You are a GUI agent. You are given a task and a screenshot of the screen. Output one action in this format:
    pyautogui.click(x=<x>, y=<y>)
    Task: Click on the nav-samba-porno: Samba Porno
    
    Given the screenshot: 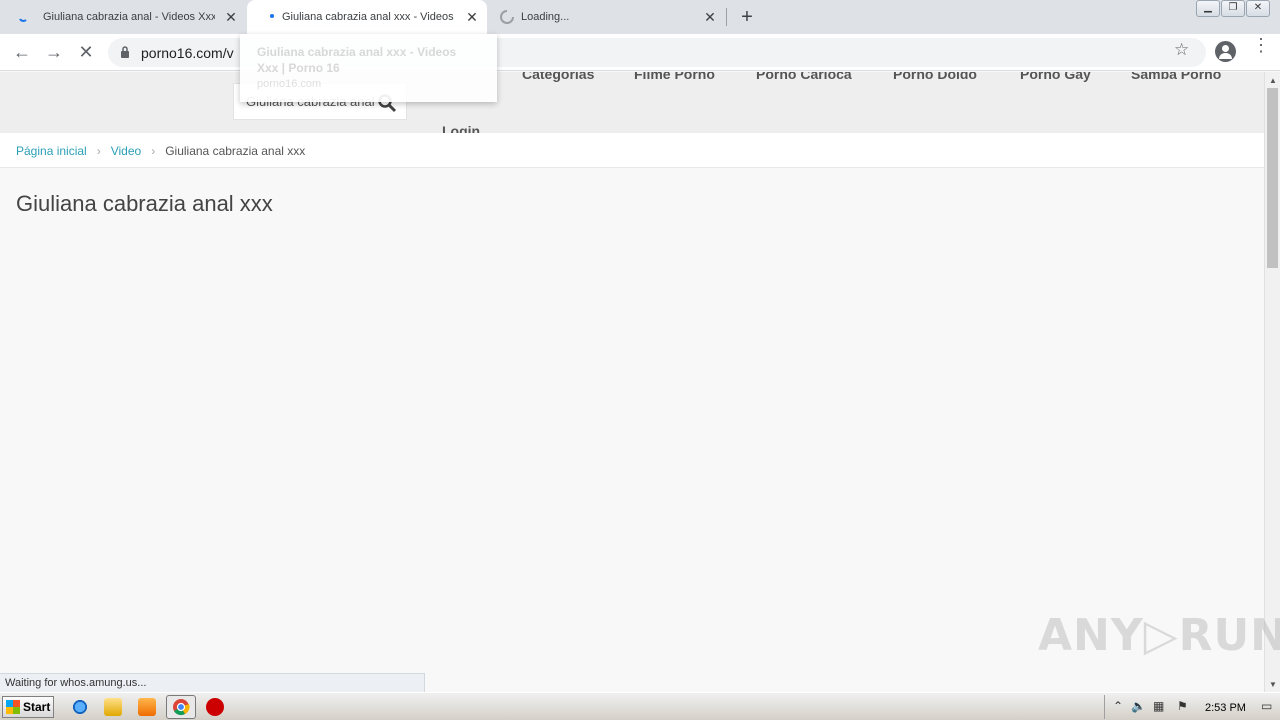 What is the action you would take?
    pyautogui.click(x=1176, y=77)
    